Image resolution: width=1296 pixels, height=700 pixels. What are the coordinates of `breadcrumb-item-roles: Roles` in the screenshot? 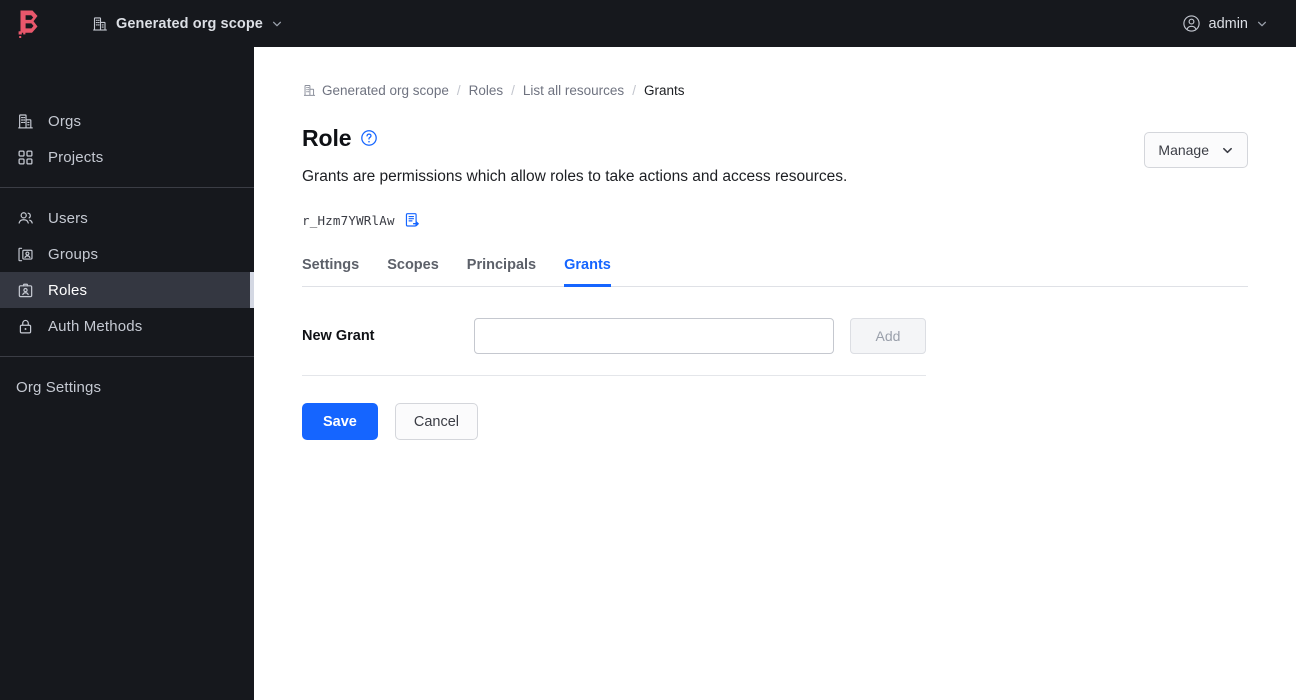 It's located at (486, 90).